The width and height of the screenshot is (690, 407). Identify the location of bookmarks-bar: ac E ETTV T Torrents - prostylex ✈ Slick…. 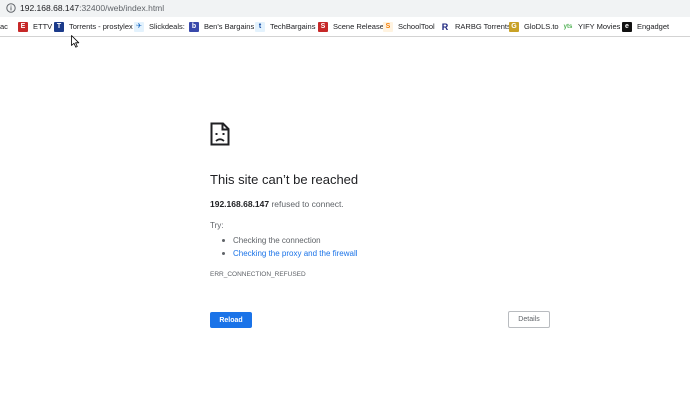
(345, 27).